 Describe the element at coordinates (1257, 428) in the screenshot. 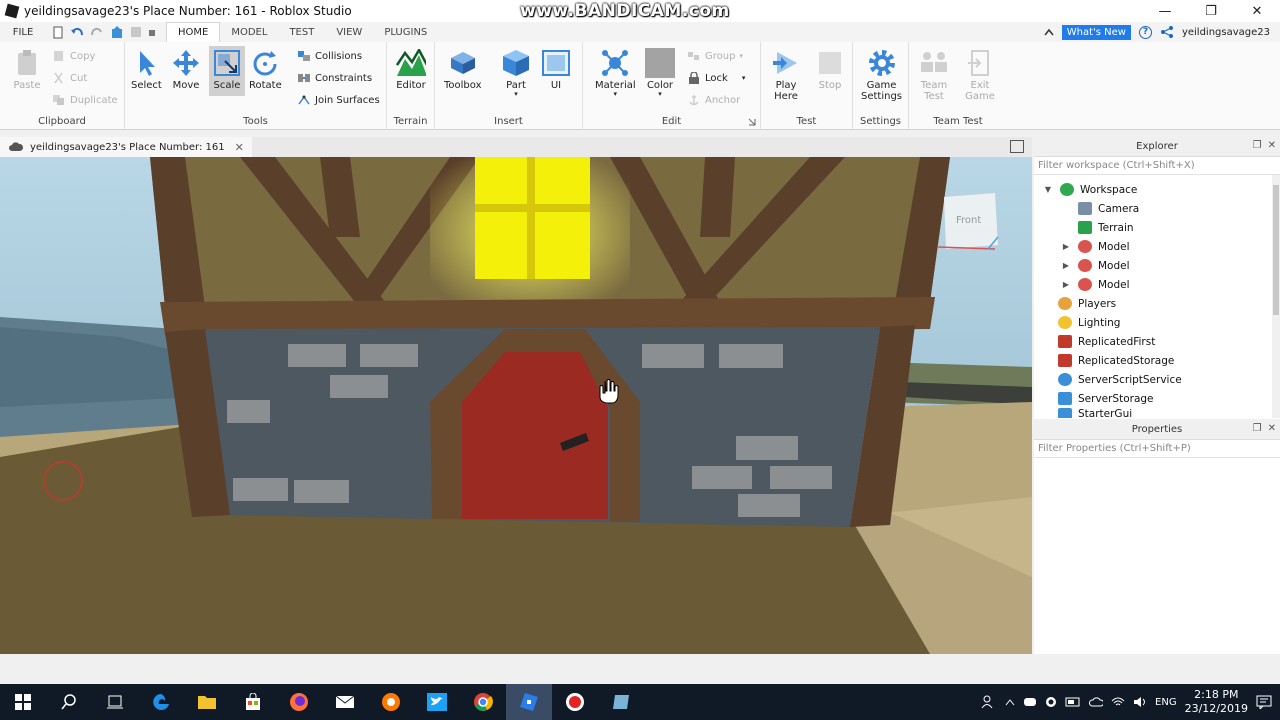

I see `properties-float-icon: ❐` at that location.